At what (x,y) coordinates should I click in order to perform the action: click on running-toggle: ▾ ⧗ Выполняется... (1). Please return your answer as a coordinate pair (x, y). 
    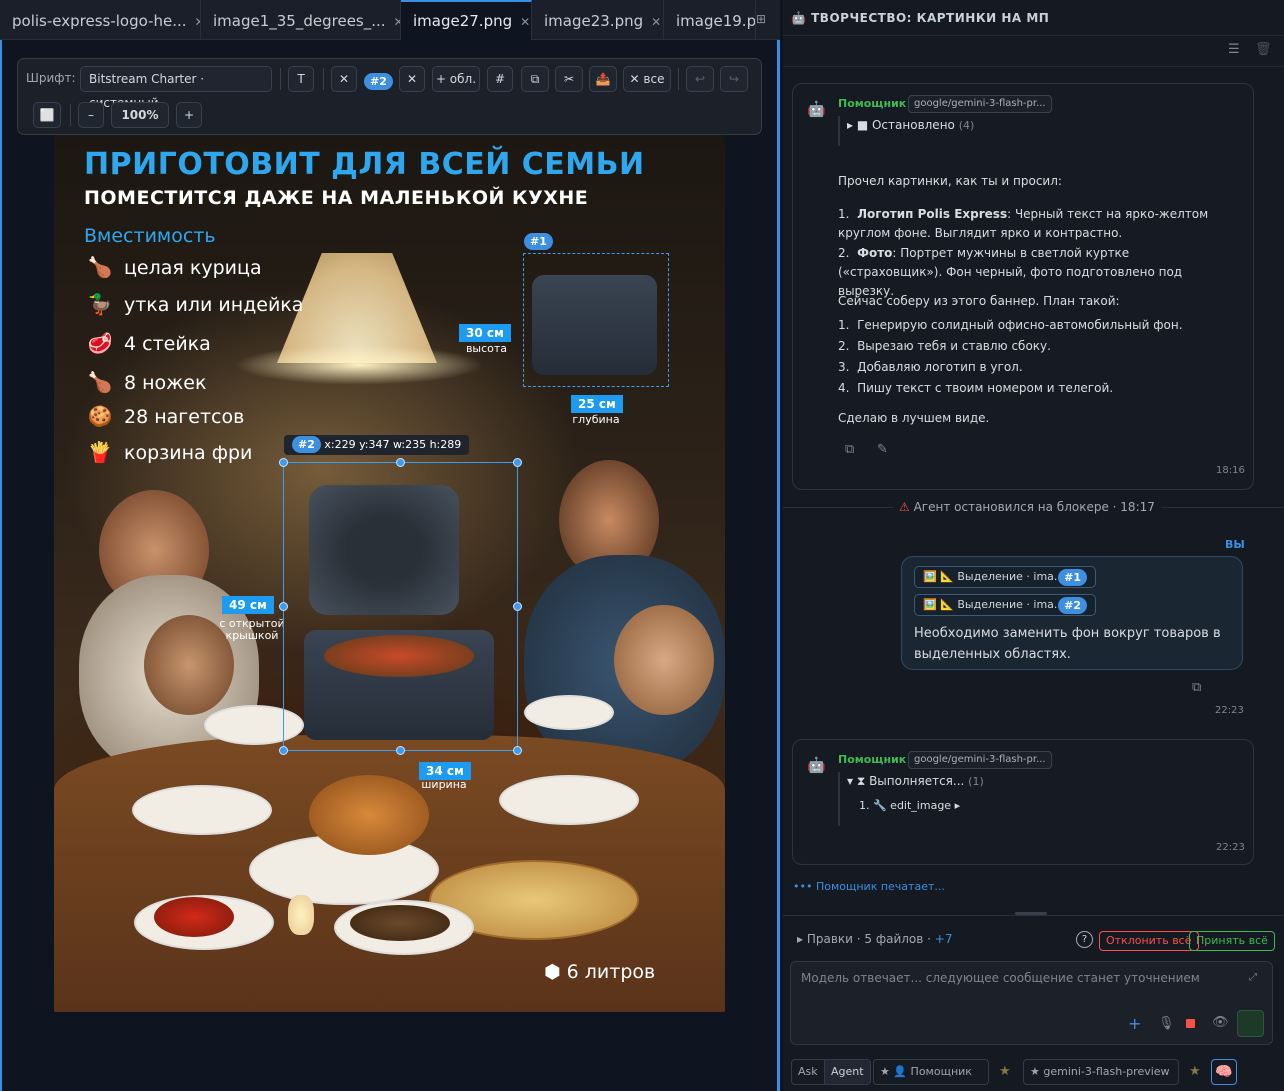
    Looking at the image, I should click on (915, 781).